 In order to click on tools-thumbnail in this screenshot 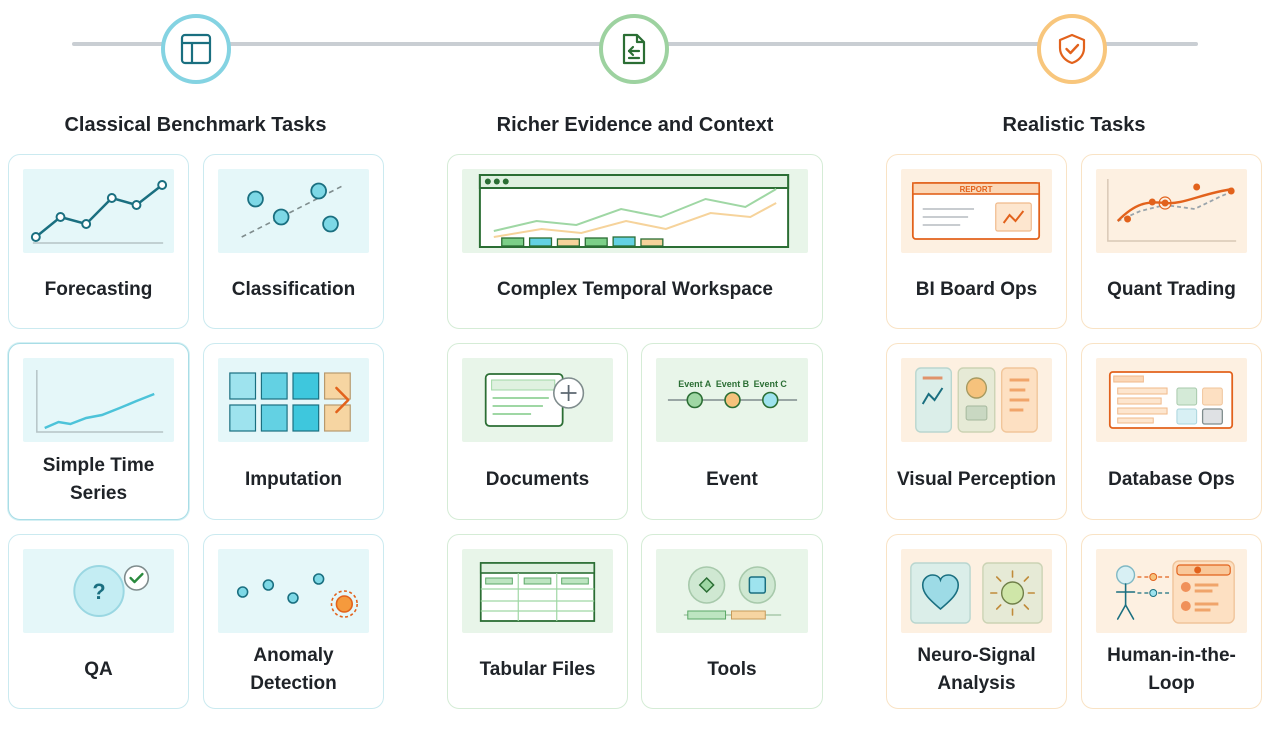, I will do `click(732, 591)`.